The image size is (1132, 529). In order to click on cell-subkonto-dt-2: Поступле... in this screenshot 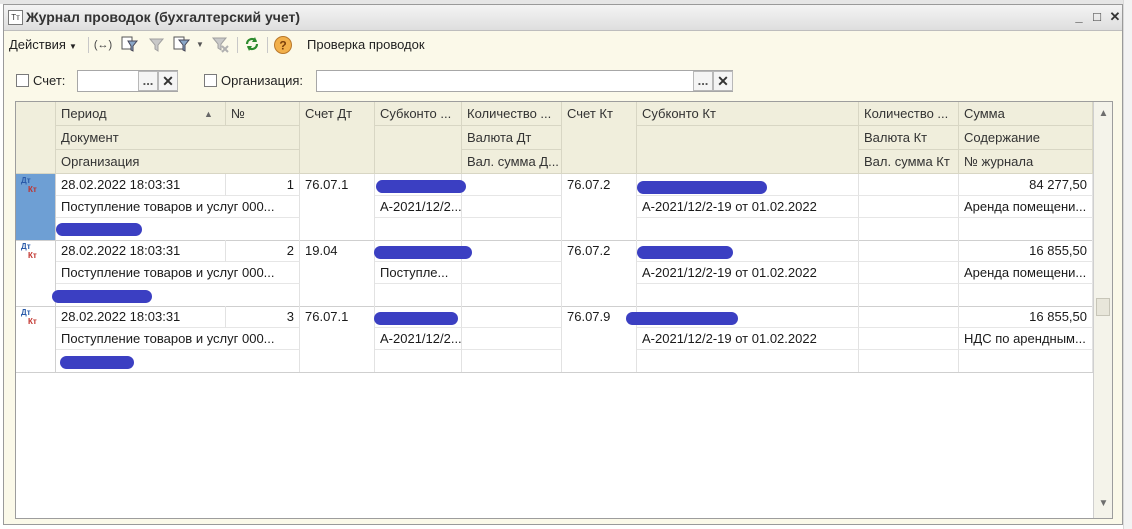, I will do `click(418, 273)`.